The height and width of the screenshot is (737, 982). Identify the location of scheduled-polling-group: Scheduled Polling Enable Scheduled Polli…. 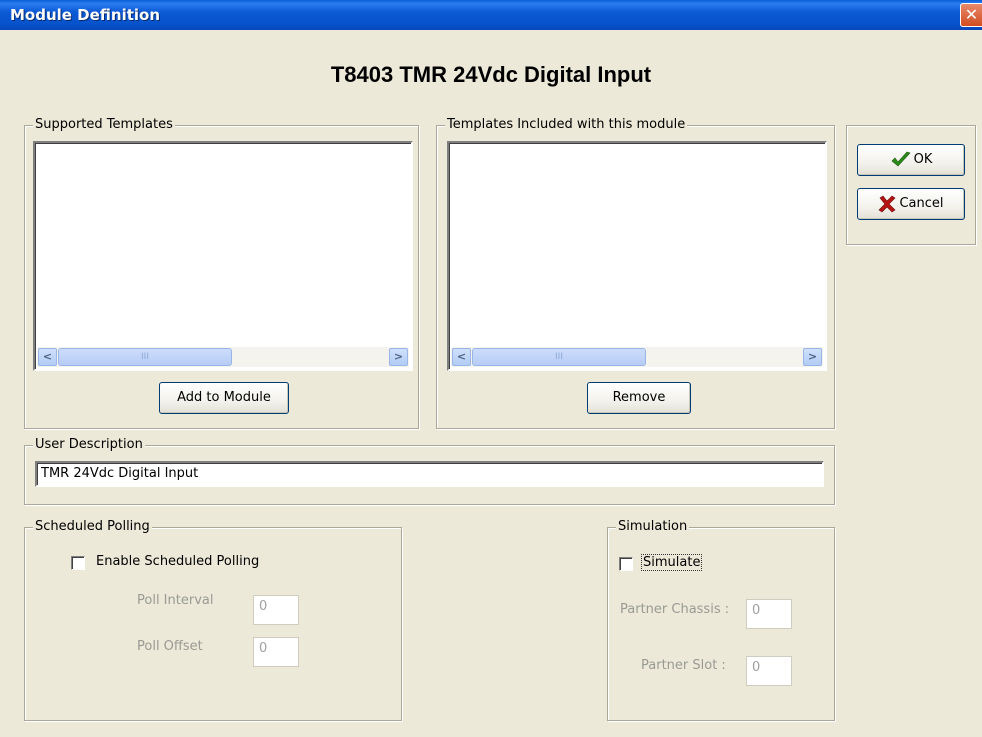
(213, 620).